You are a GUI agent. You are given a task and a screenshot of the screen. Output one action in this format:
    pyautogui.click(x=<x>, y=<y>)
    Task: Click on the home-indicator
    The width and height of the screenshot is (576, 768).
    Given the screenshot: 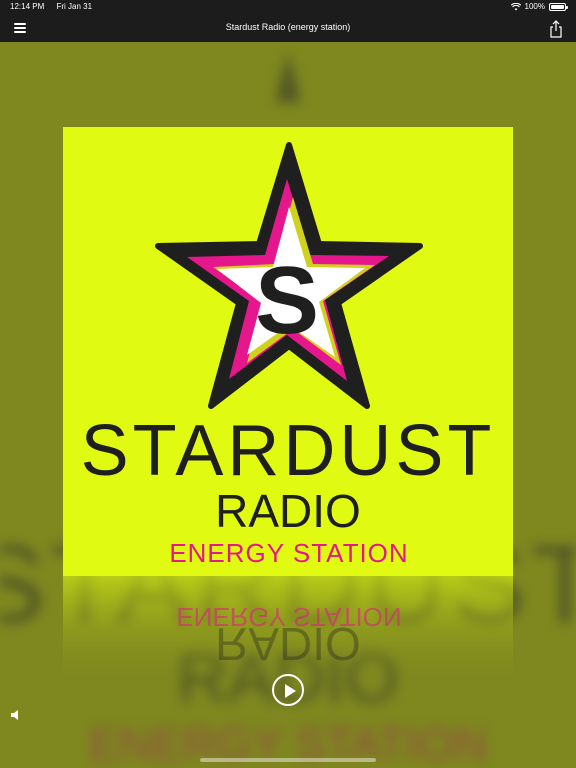 What is the action you would take?
    pyautogui.click(x=288, y=760)
    